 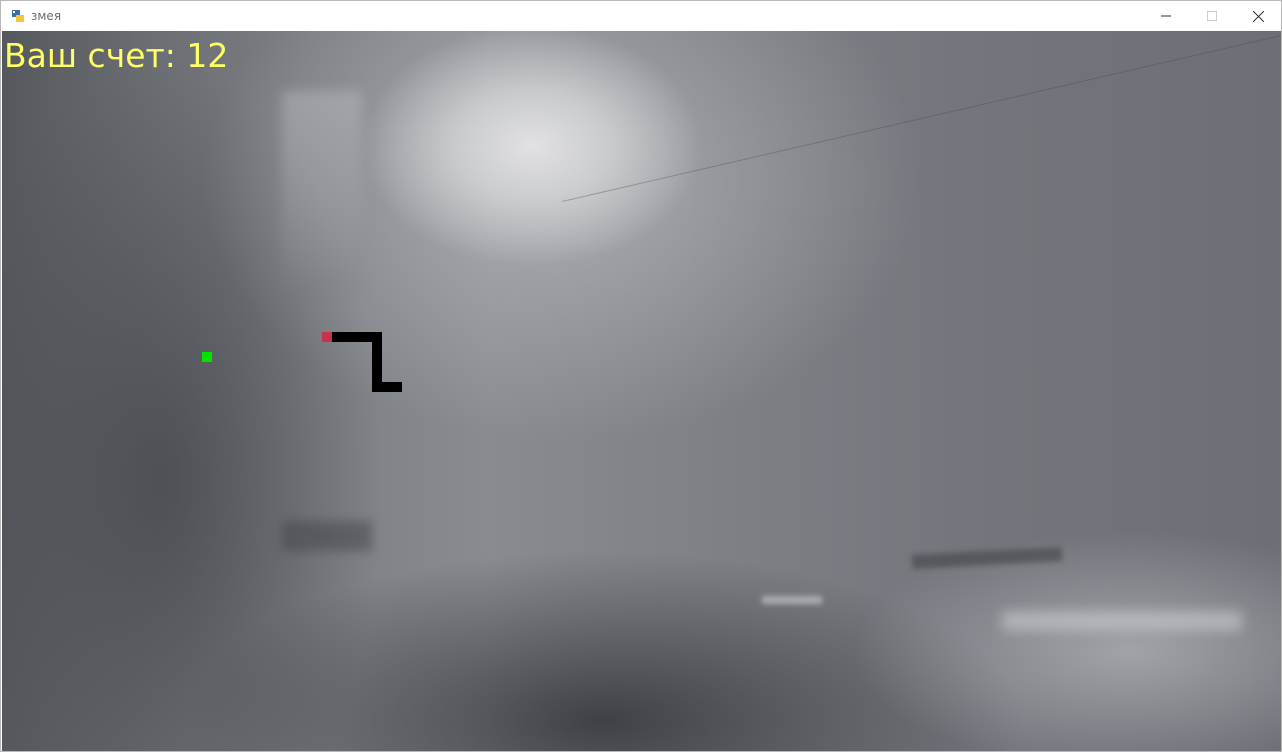 What do you see at coordinates (327, 337) in the screenshot?
I see `snake-head` at bounding box center [327, 337].